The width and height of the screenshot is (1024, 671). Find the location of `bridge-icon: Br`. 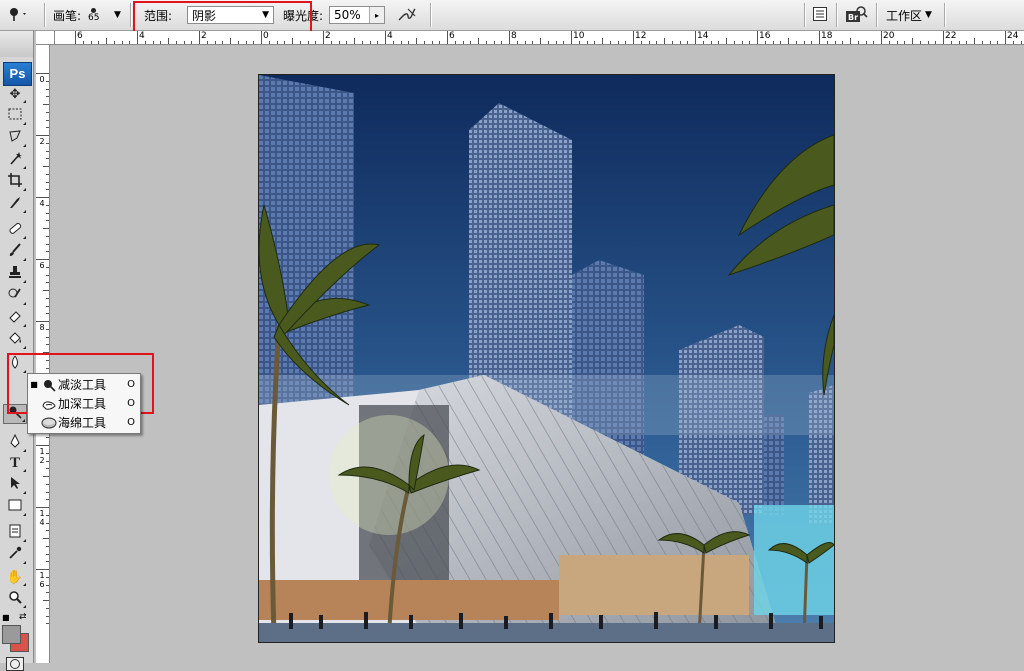

bridge-icon: Br is located at coordinates (856, 15).